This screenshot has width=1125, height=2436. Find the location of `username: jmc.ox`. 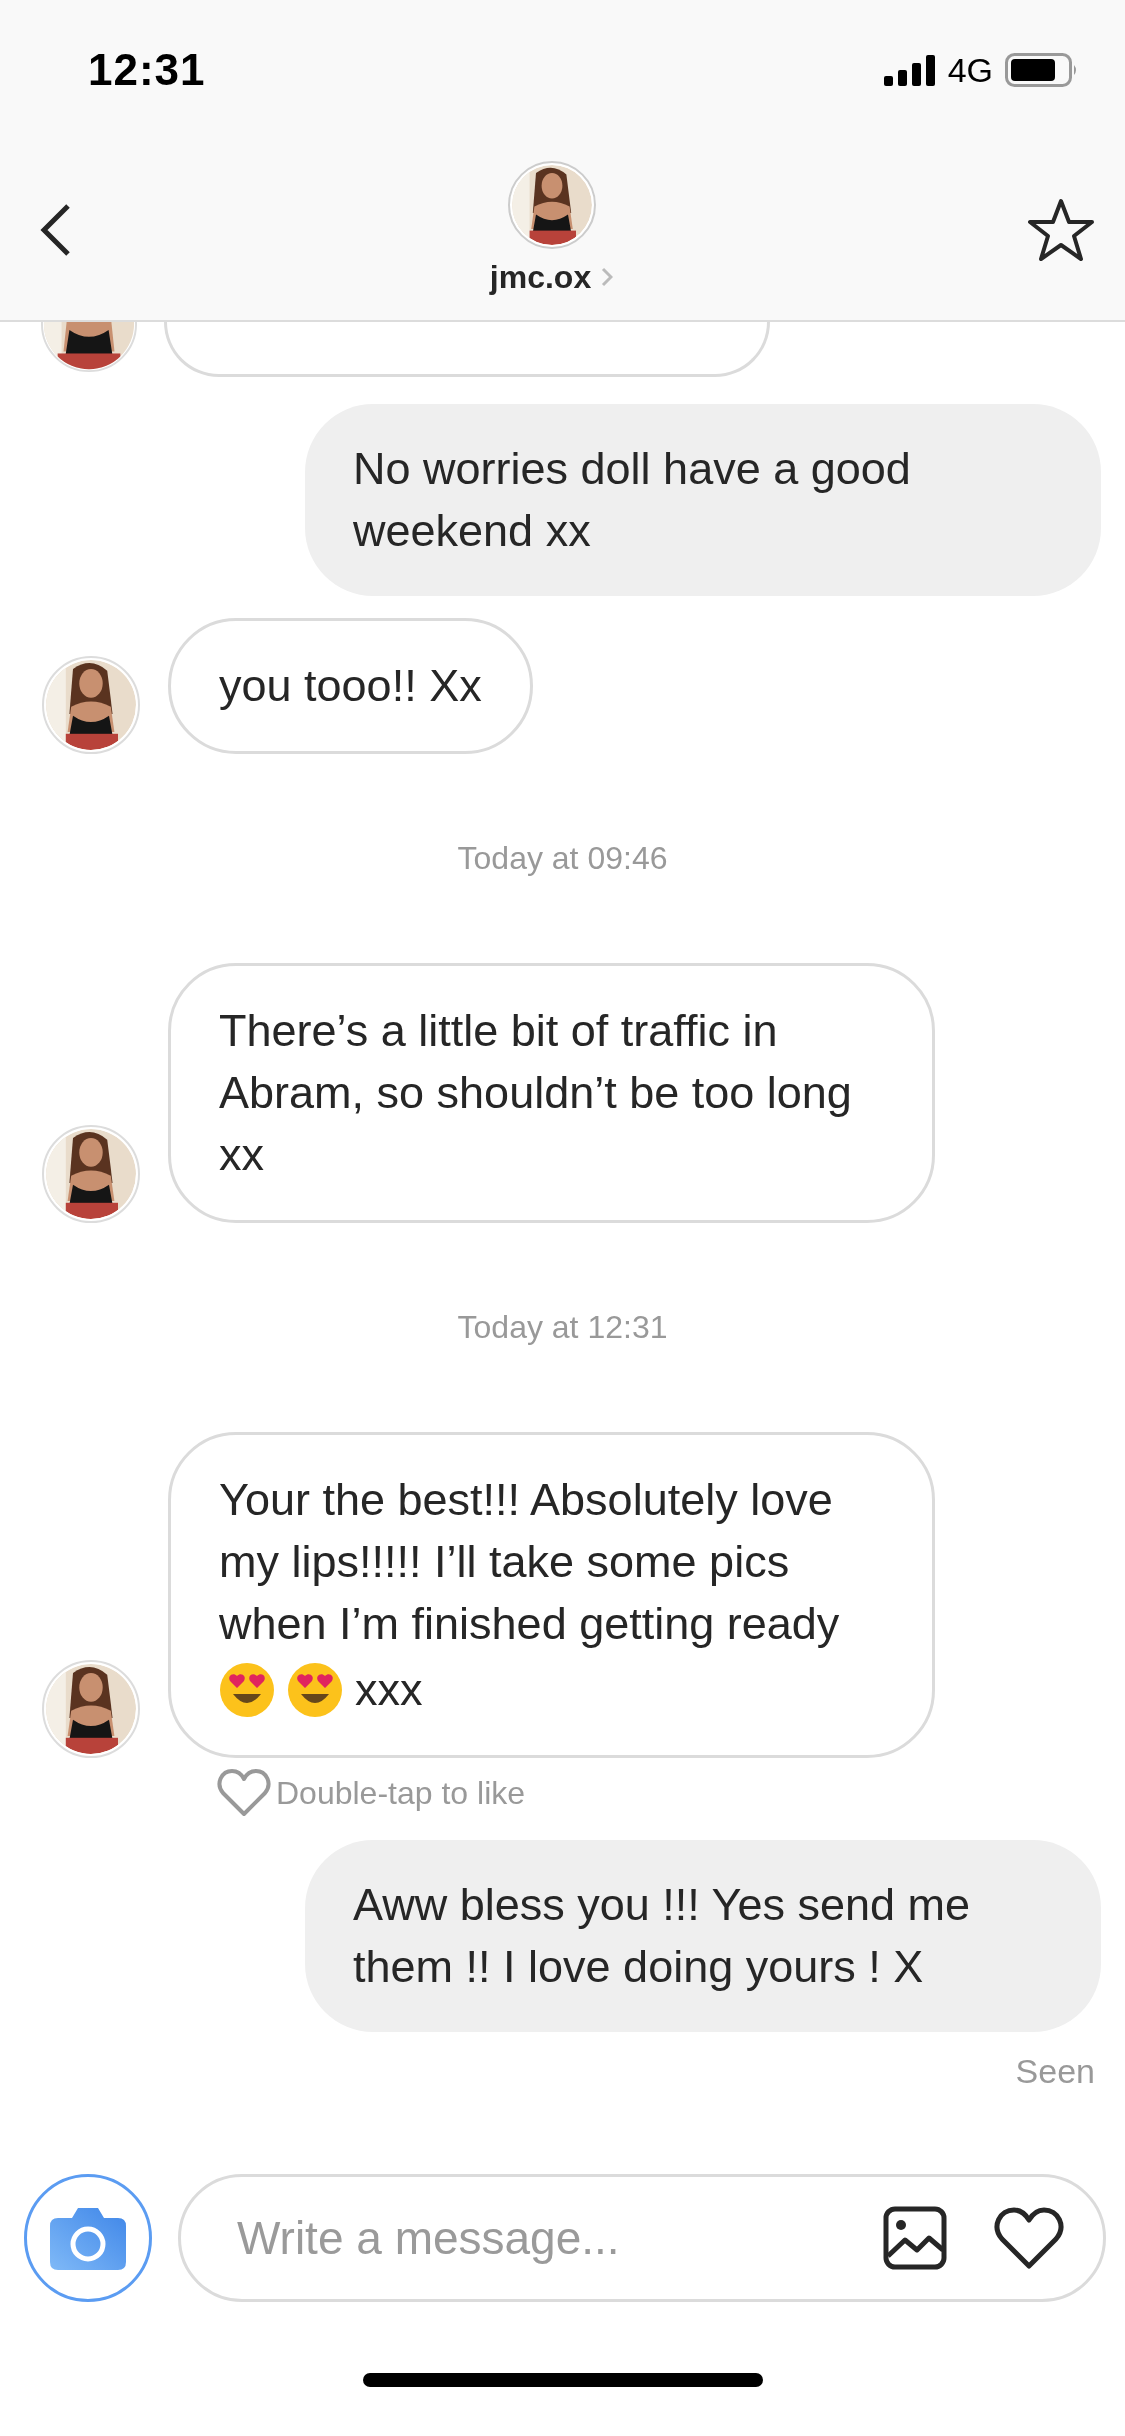

username: jmc.ox is located at coordinates (540, 277).